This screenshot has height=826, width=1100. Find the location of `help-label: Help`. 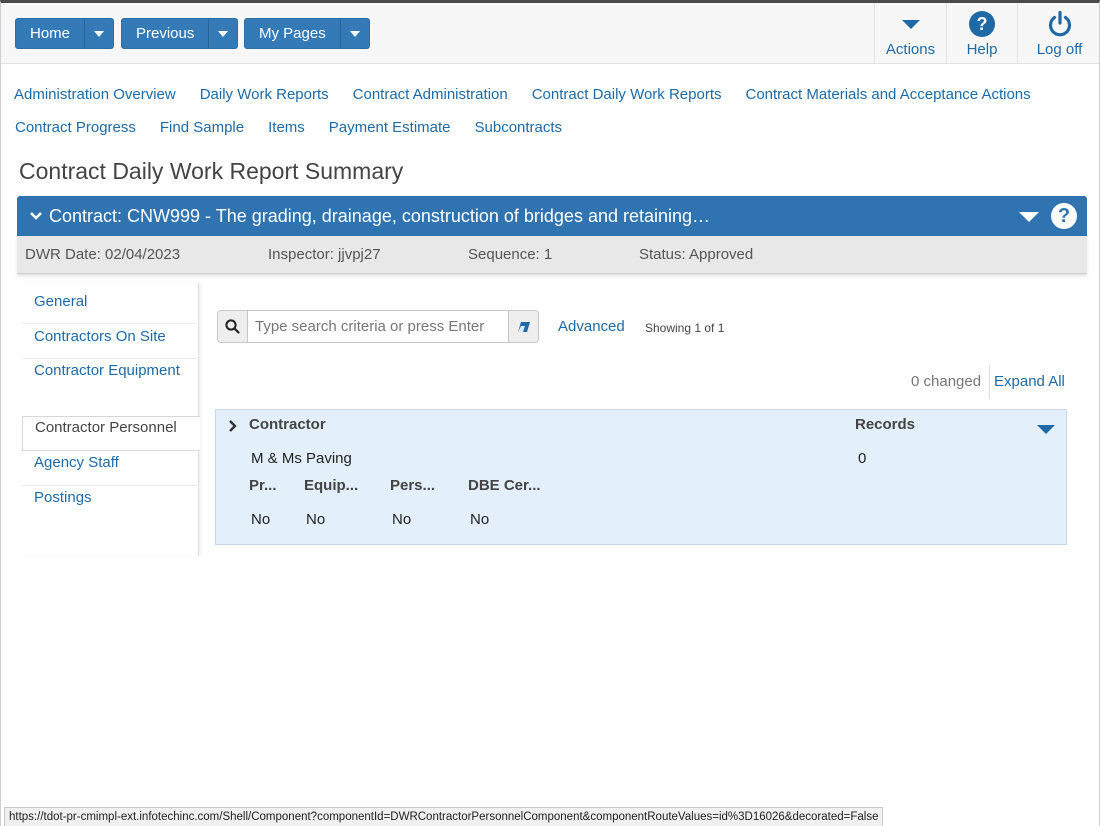

help-label: Help is located at coordinates (982, 49).